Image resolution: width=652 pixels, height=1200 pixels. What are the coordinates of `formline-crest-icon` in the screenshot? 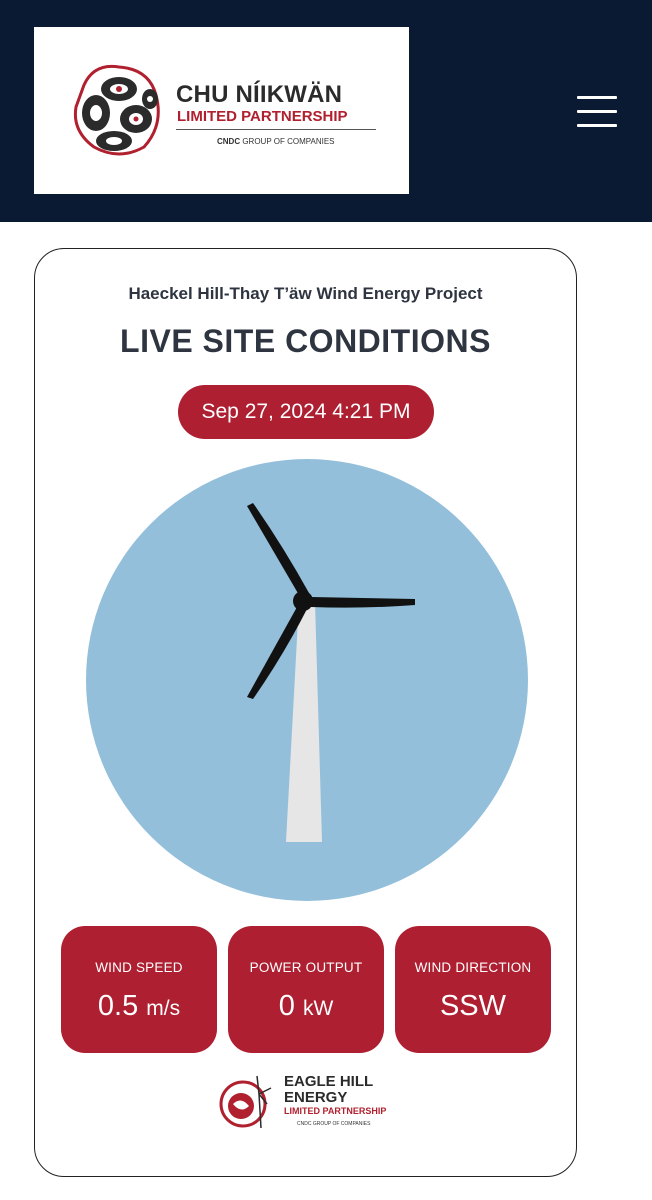 It's located at (116, 110).